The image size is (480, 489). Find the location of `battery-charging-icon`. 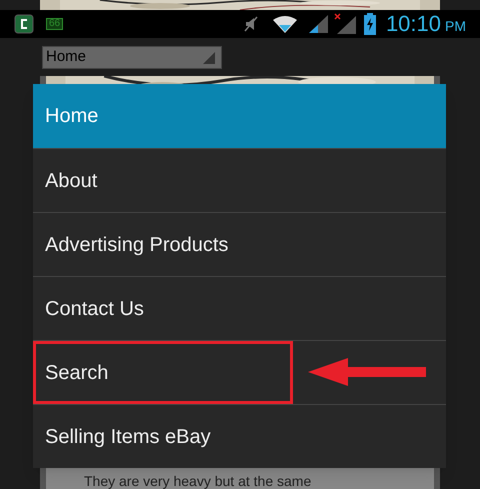

battery-charging-icon is located at coordinates (370, 24).